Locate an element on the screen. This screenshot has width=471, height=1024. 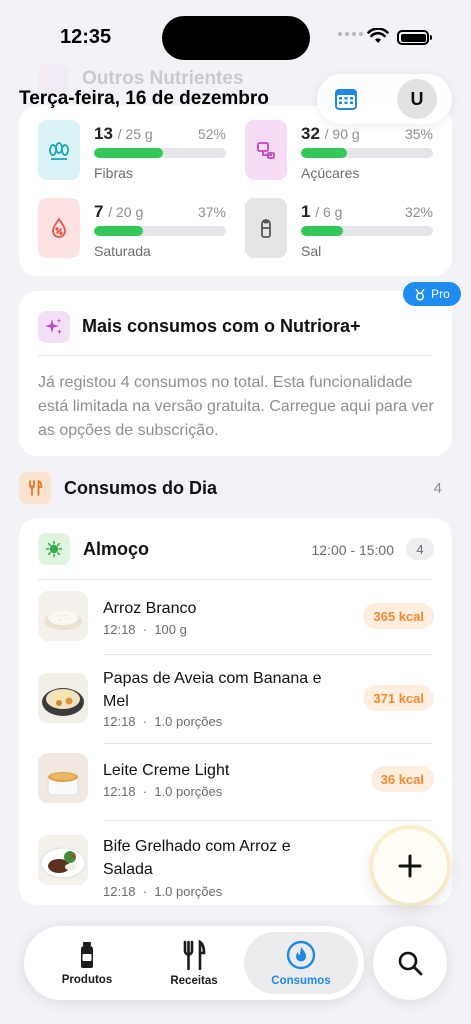
food-name: Papas de Aveia com Banana e Mel is located at coordinates (212, 690).